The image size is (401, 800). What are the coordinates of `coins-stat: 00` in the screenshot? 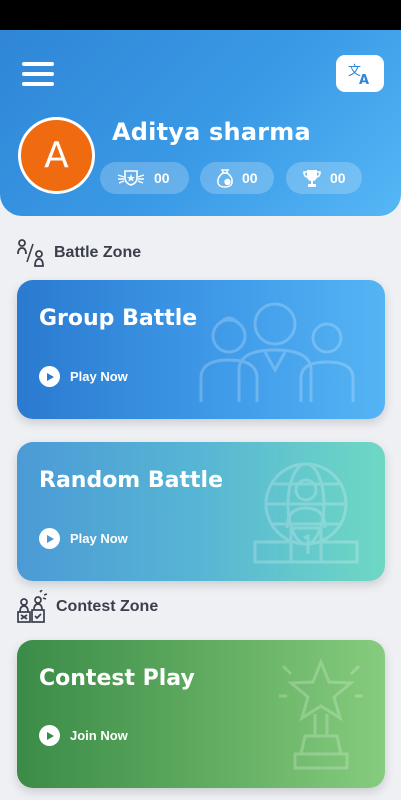 It's located at (237, 178).